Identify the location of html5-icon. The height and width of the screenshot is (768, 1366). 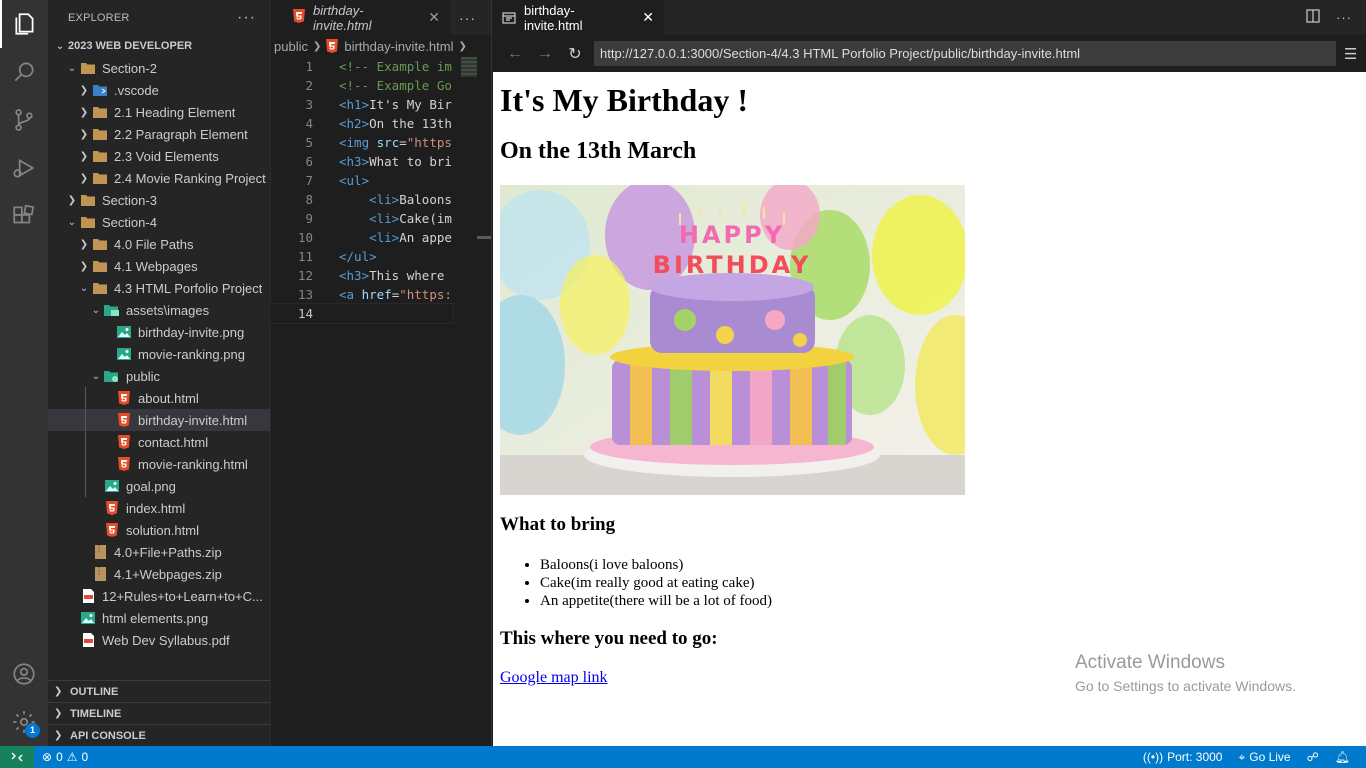
(124, 464).